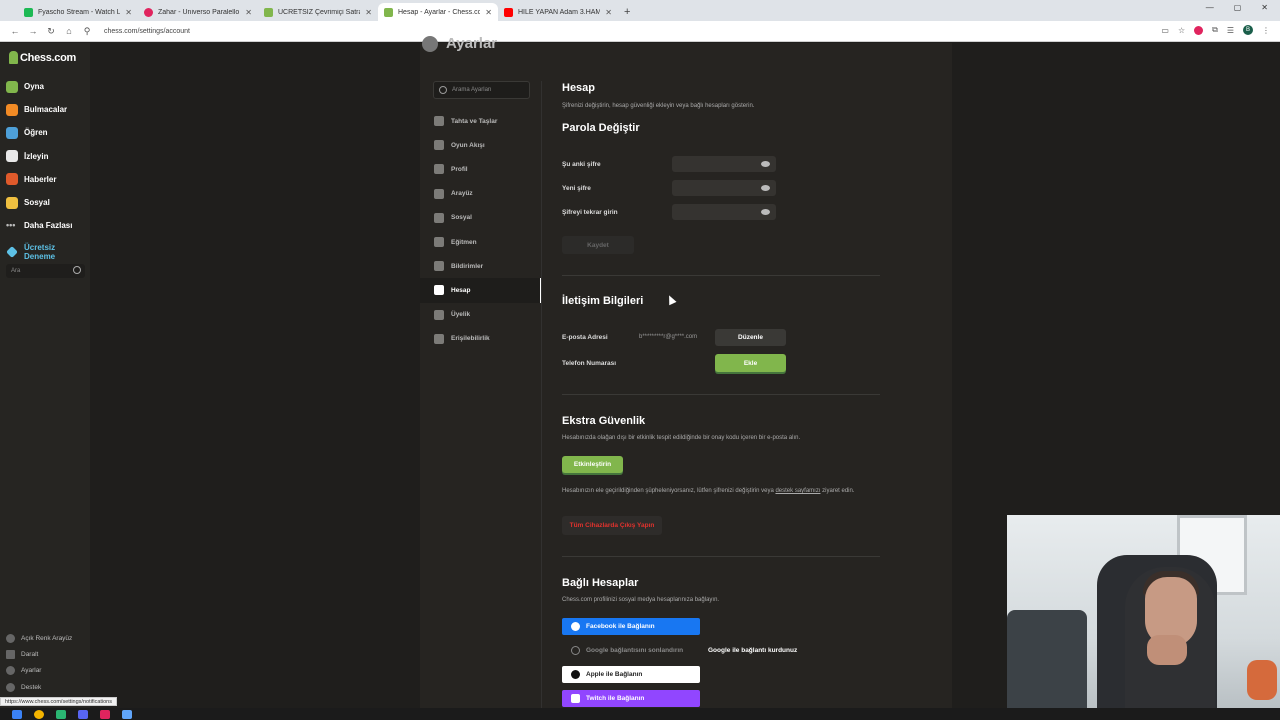 The image size is (1280, 720). Describe the element at coordinates (750, 337) in the screenshot. I see `edit-email-button: Düzenle` at that location.